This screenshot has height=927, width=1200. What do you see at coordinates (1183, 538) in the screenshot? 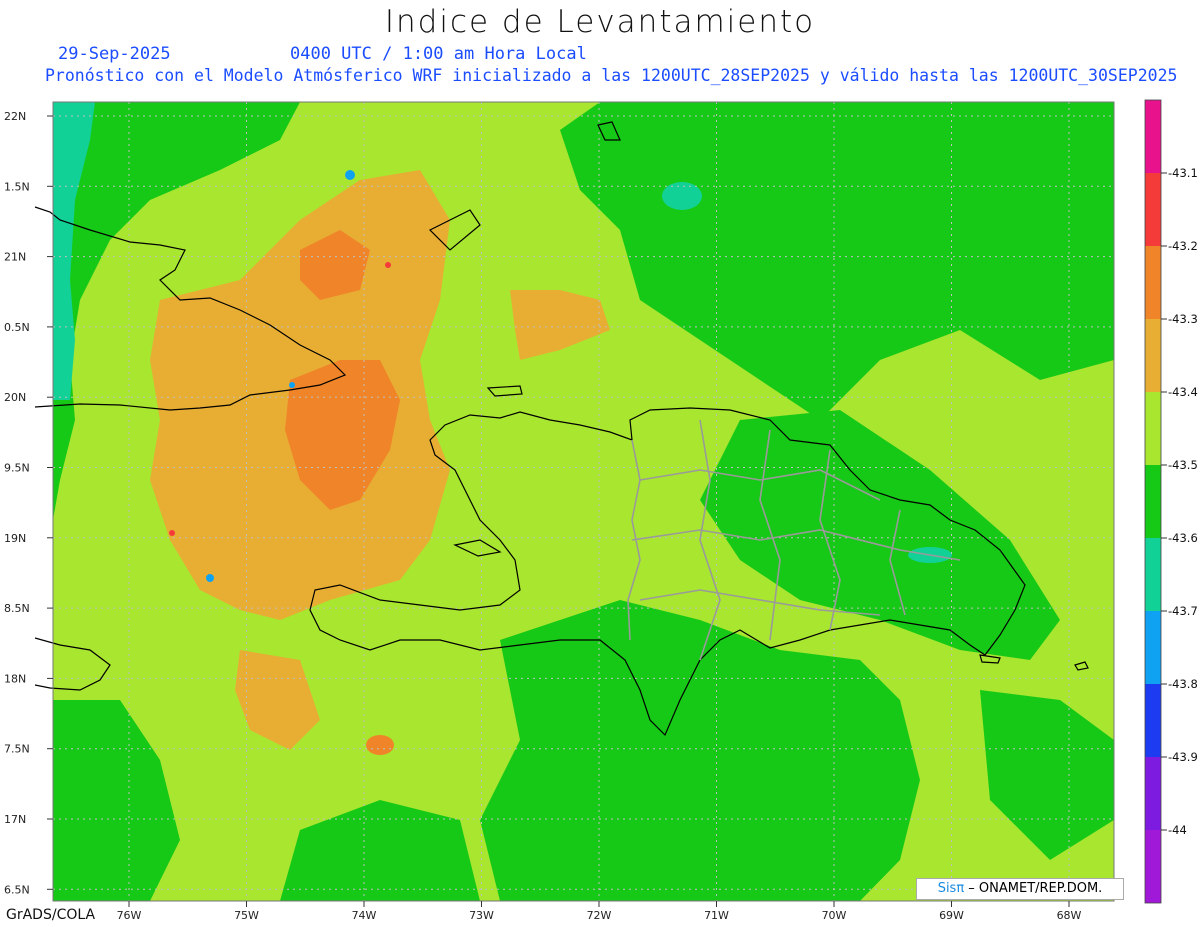
I see `colorbar-label: -43.6` at bounding box center [1183, 538].